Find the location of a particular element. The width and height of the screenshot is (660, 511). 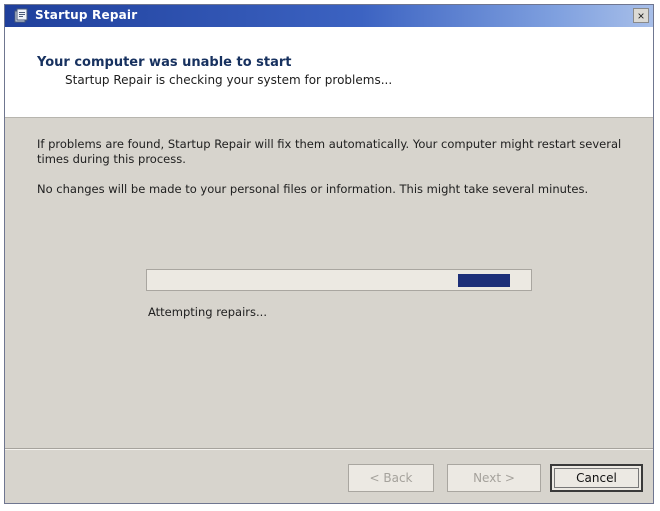

app-icon is located at coordinates (21, 15).